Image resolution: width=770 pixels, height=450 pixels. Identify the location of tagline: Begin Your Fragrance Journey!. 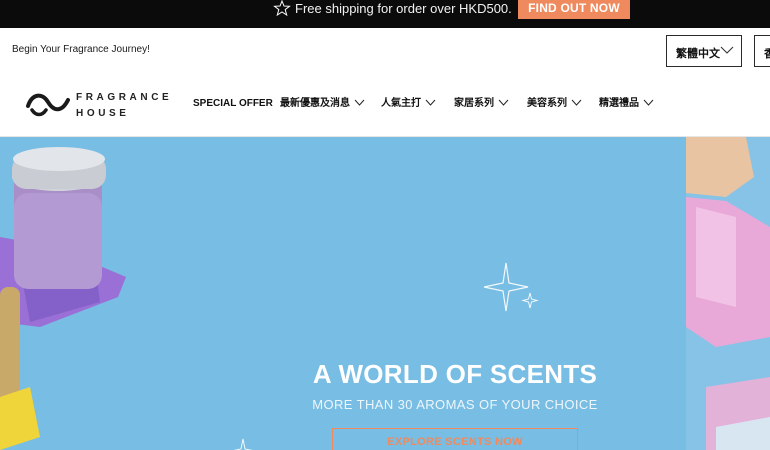
(81, 49).